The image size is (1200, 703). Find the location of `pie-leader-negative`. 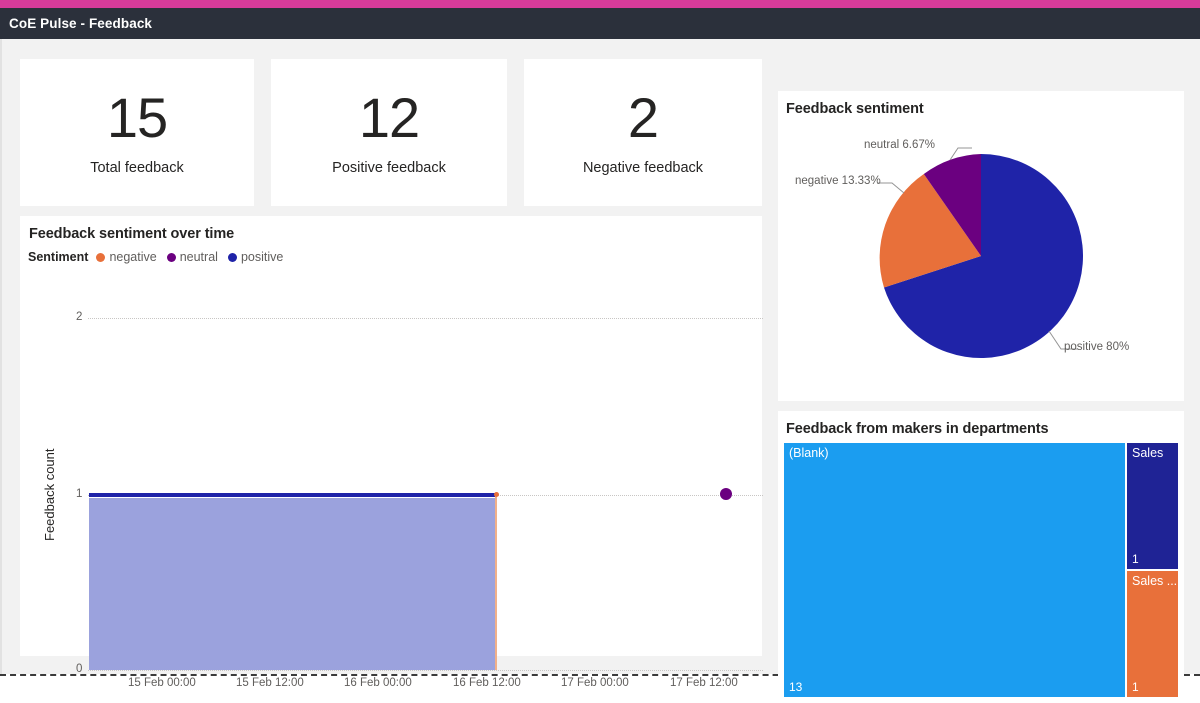

pie-leader-negative is located at coordinates (891, 188).